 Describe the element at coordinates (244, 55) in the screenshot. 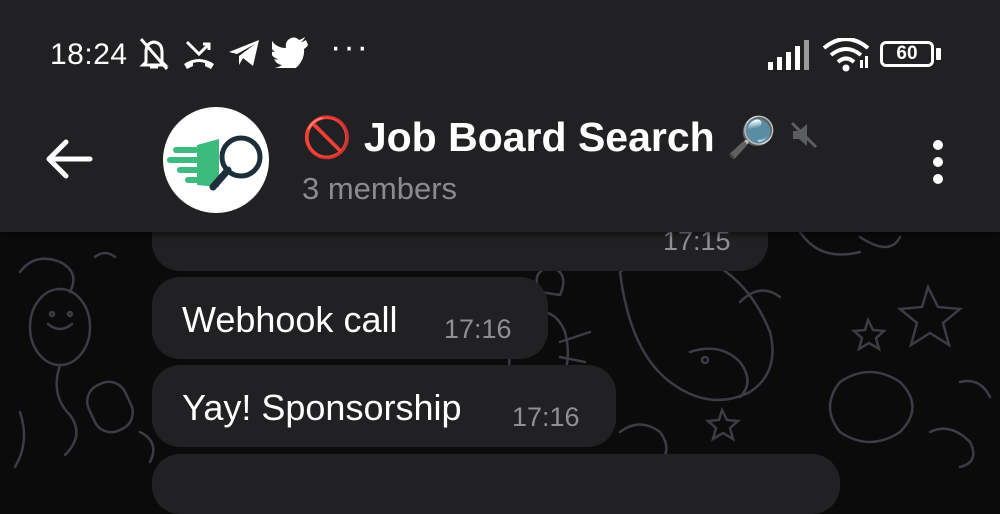

I see `telegram-icon` at that location.